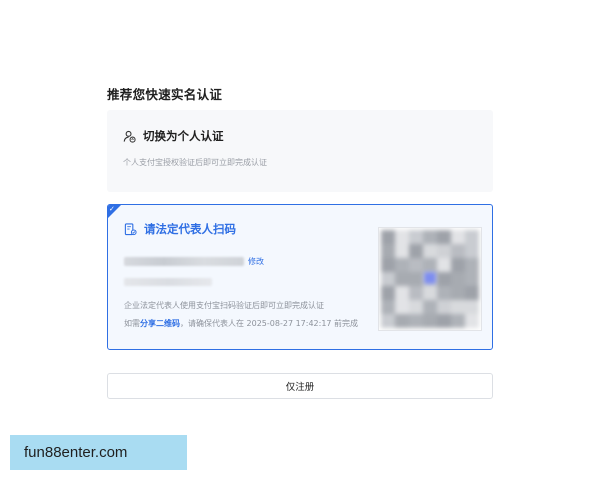 The width and height of the screenshot is (600, 480). What do you see at coordinates (190, 229) in the screenshot?
I see `legal-card-title: 请法定代表人扫码` at bounding box center [190, 229].